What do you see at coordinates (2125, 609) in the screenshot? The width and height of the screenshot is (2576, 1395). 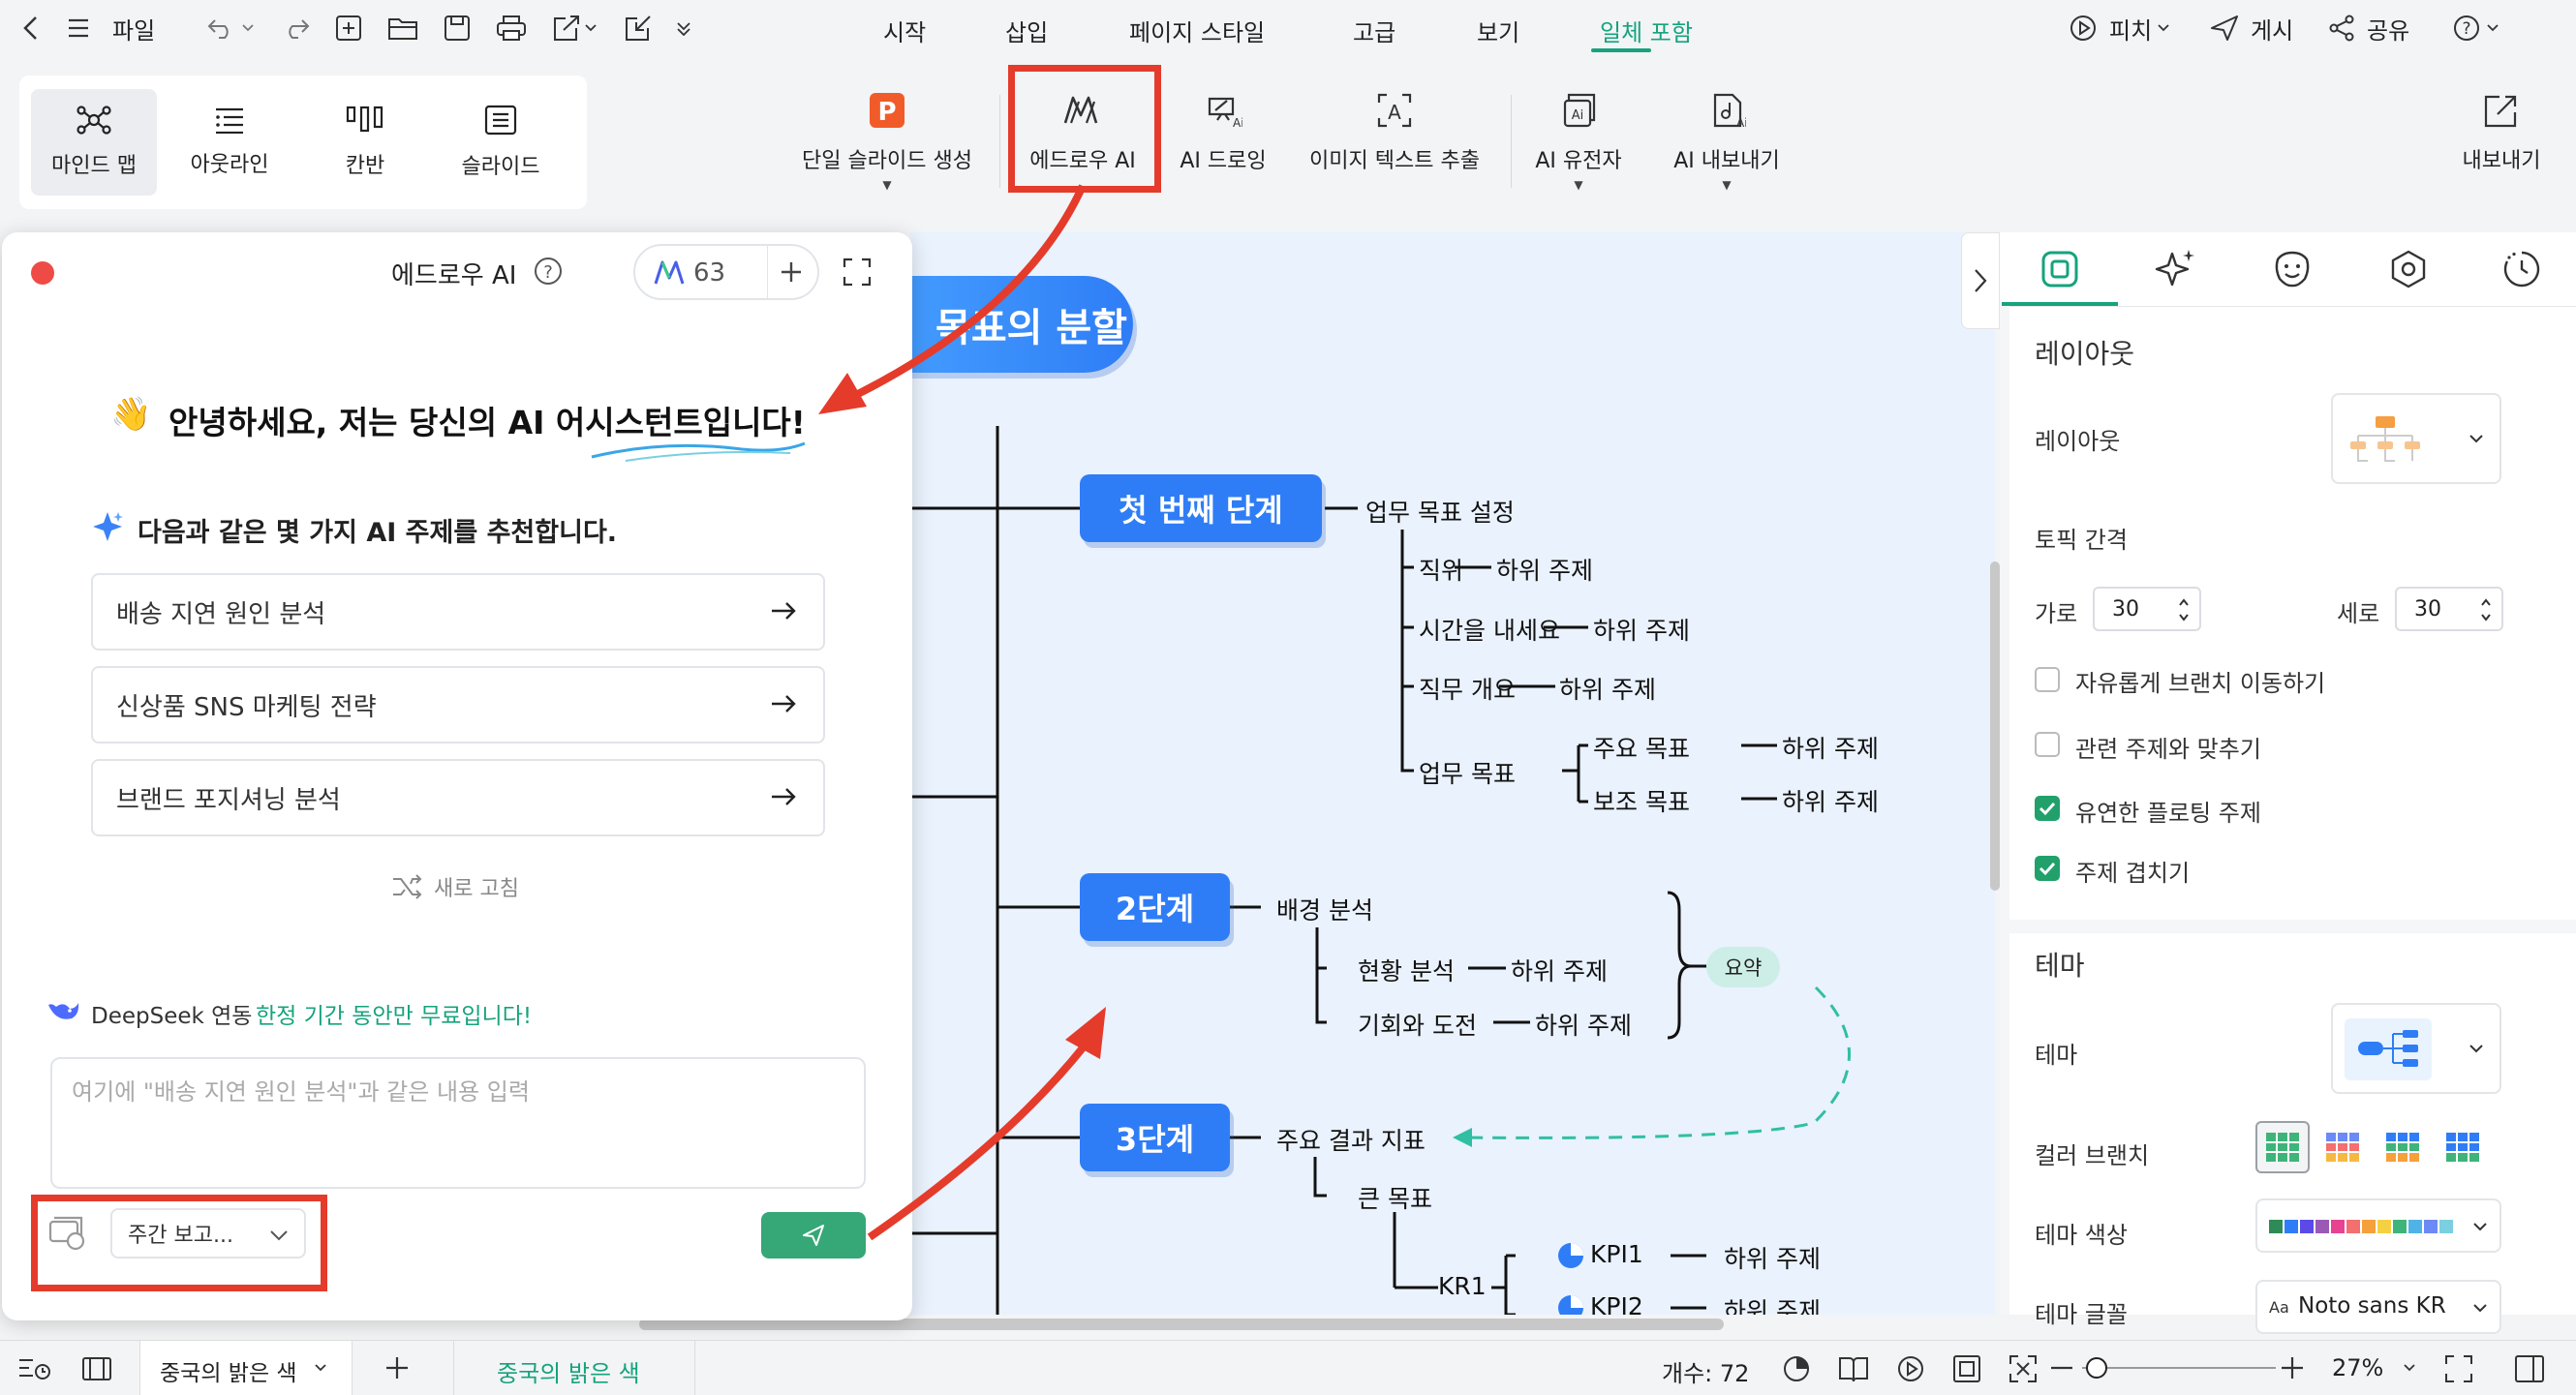 I see `horizontal-spacing-value: 30` at bounding box center [2125, 609].